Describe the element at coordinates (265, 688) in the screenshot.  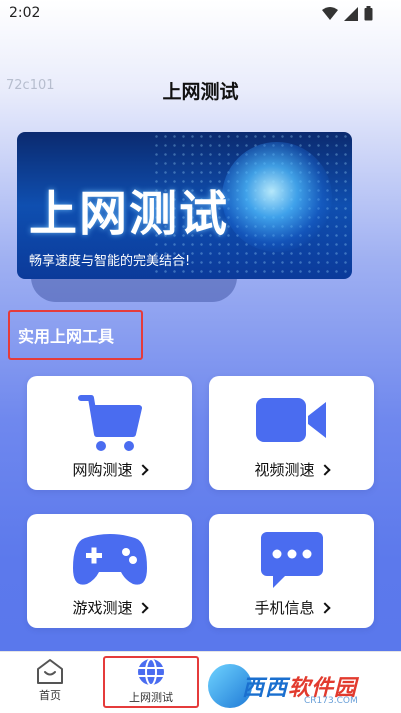
I see `logo-text-blue: 西西` at that location.